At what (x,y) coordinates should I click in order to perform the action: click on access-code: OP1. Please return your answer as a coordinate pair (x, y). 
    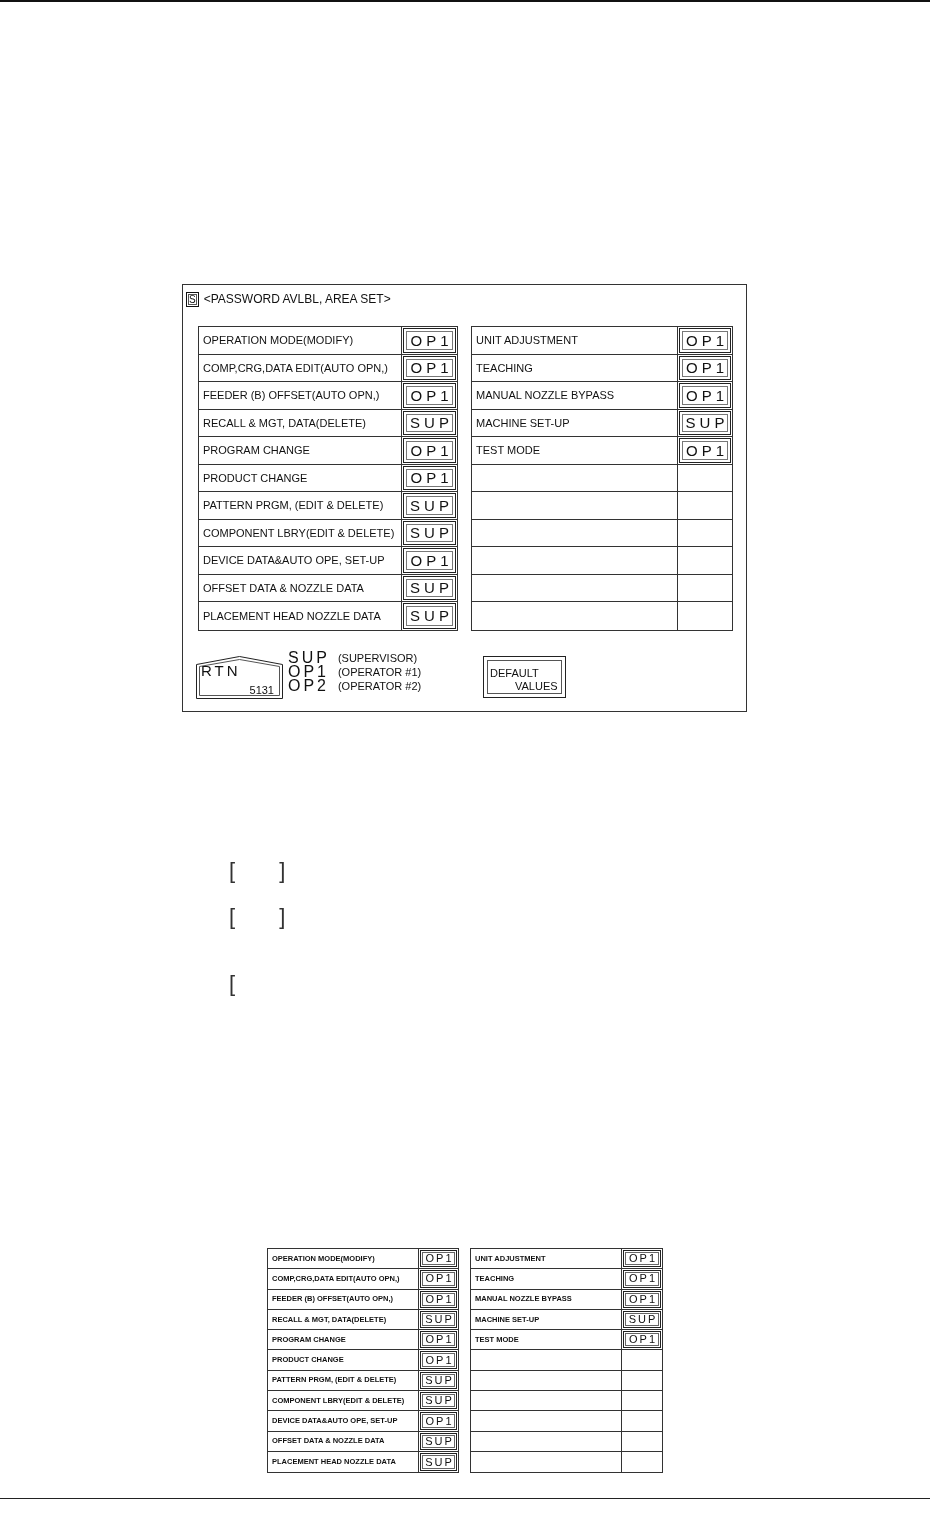
    Looking at the image, I should click on (309, 671).